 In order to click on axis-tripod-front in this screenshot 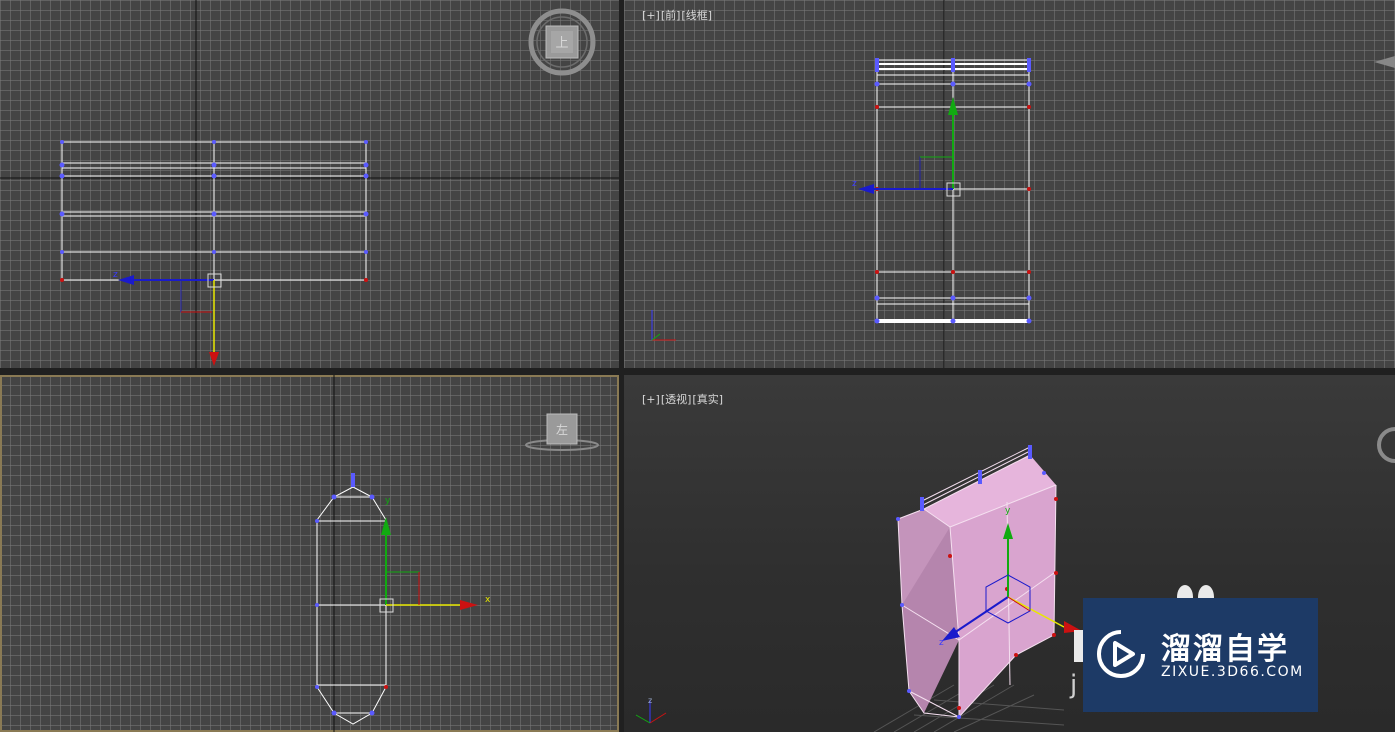, I will do `click(663, 325)`.